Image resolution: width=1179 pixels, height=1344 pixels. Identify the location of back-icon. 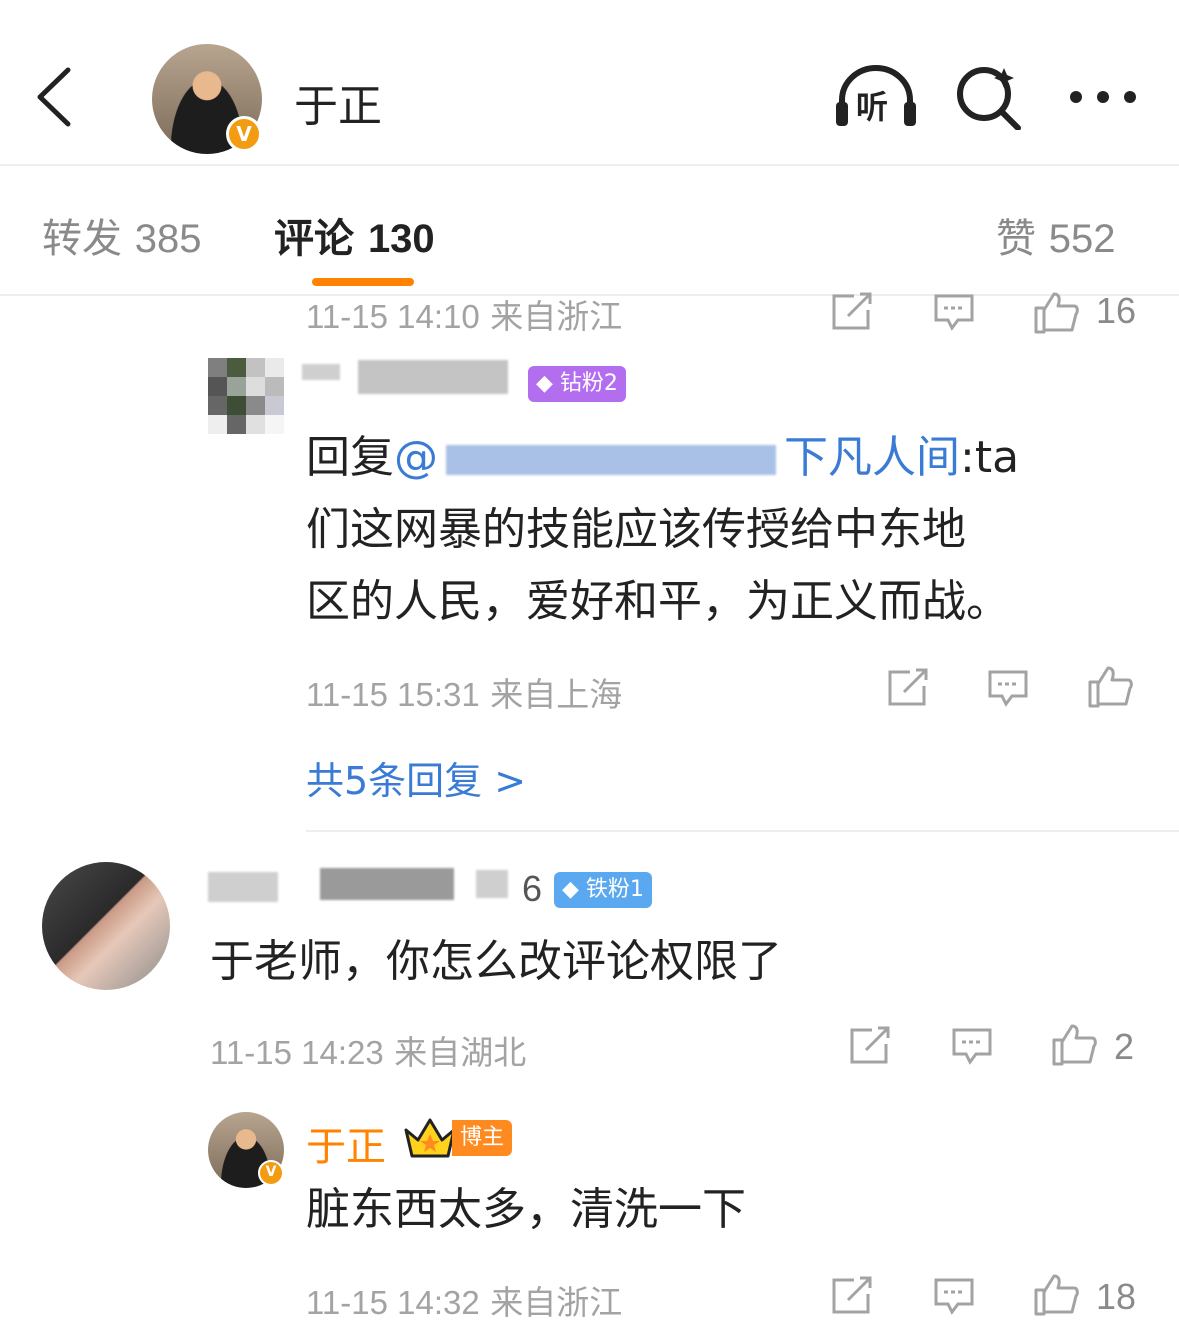
(55, 97).